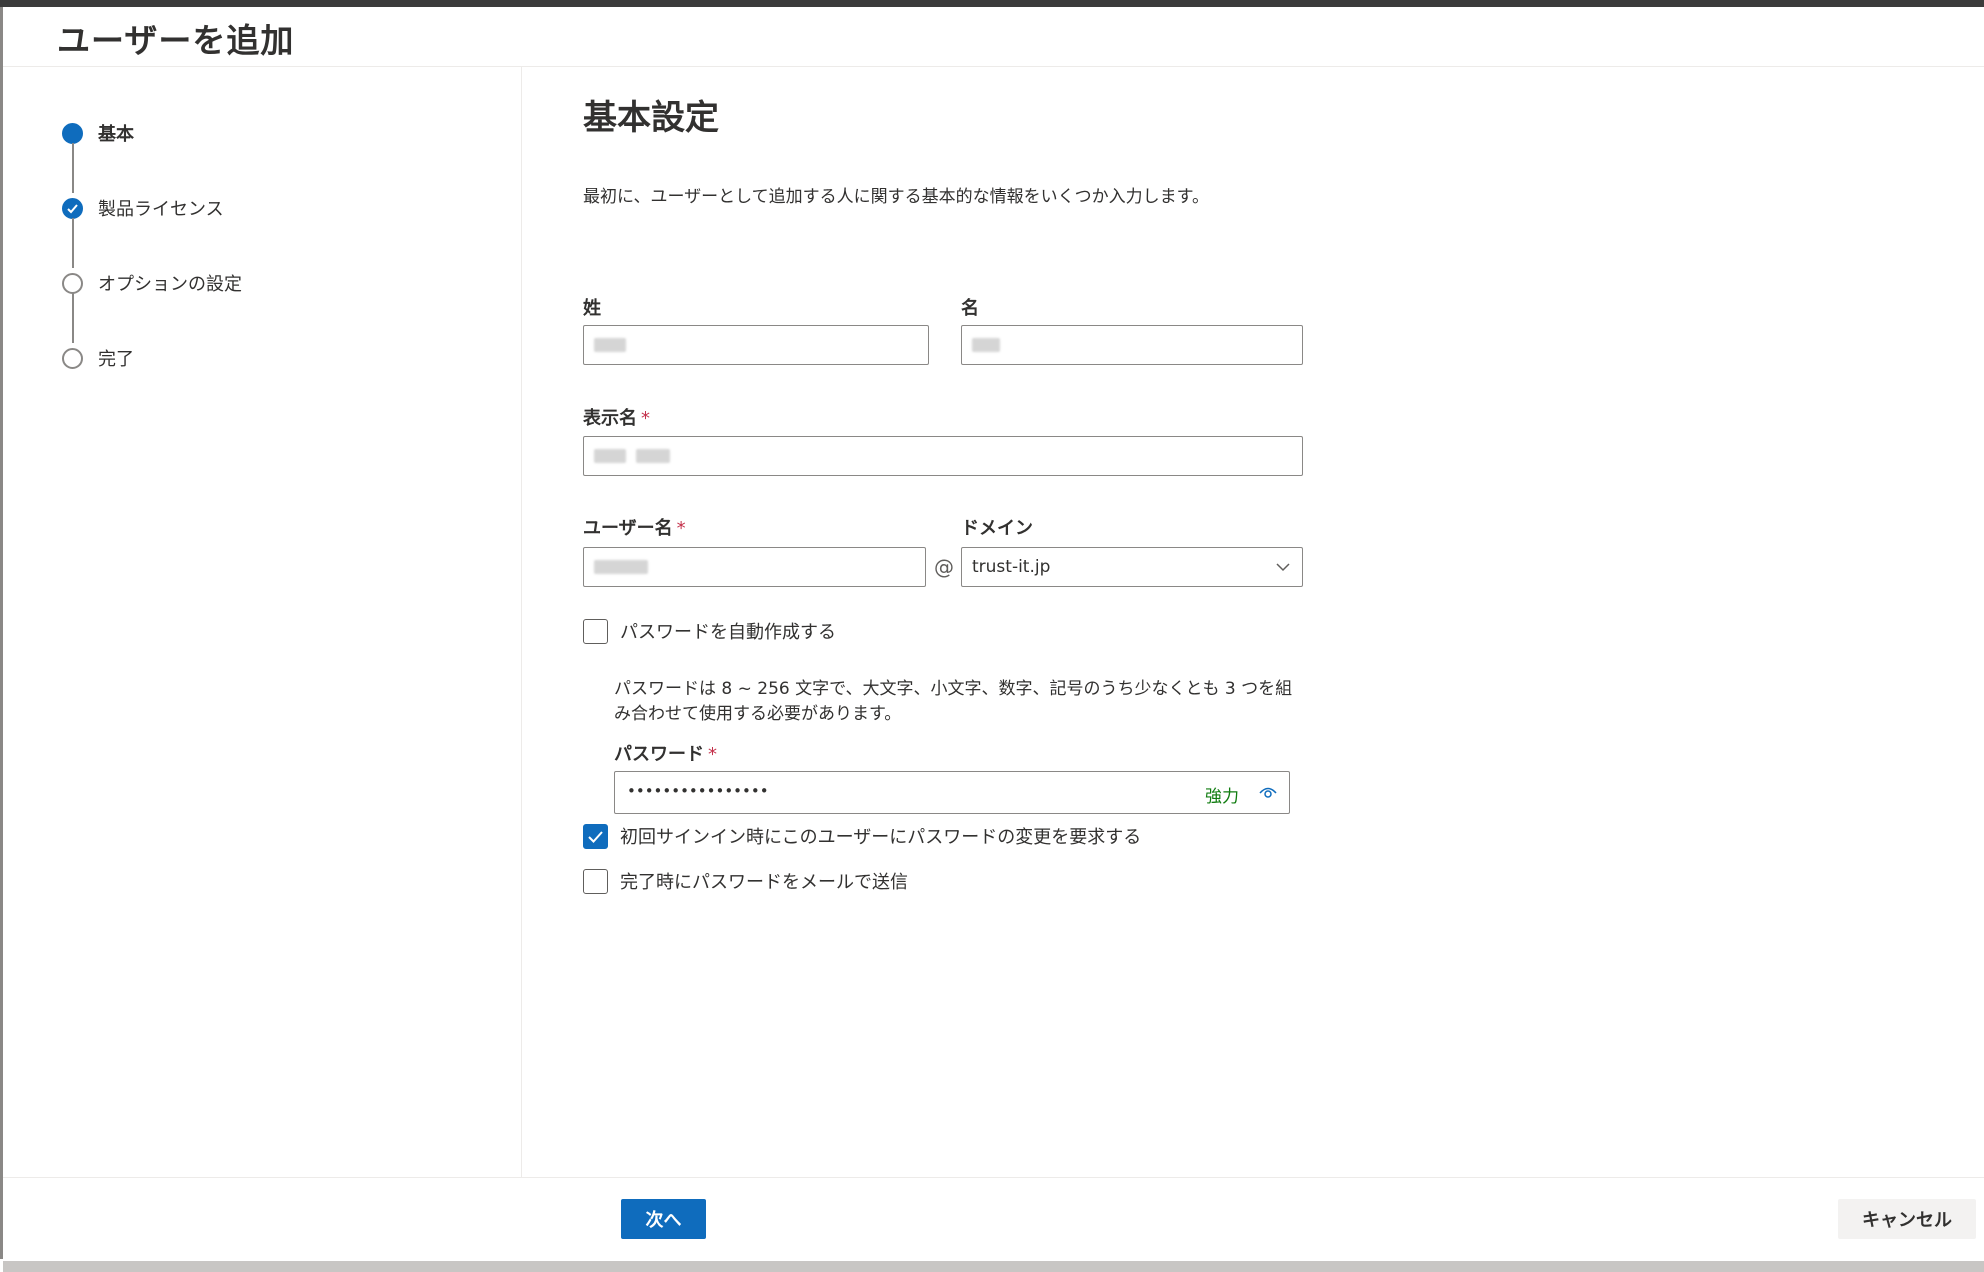  I want to click on last-name-input, so click(756, 345).